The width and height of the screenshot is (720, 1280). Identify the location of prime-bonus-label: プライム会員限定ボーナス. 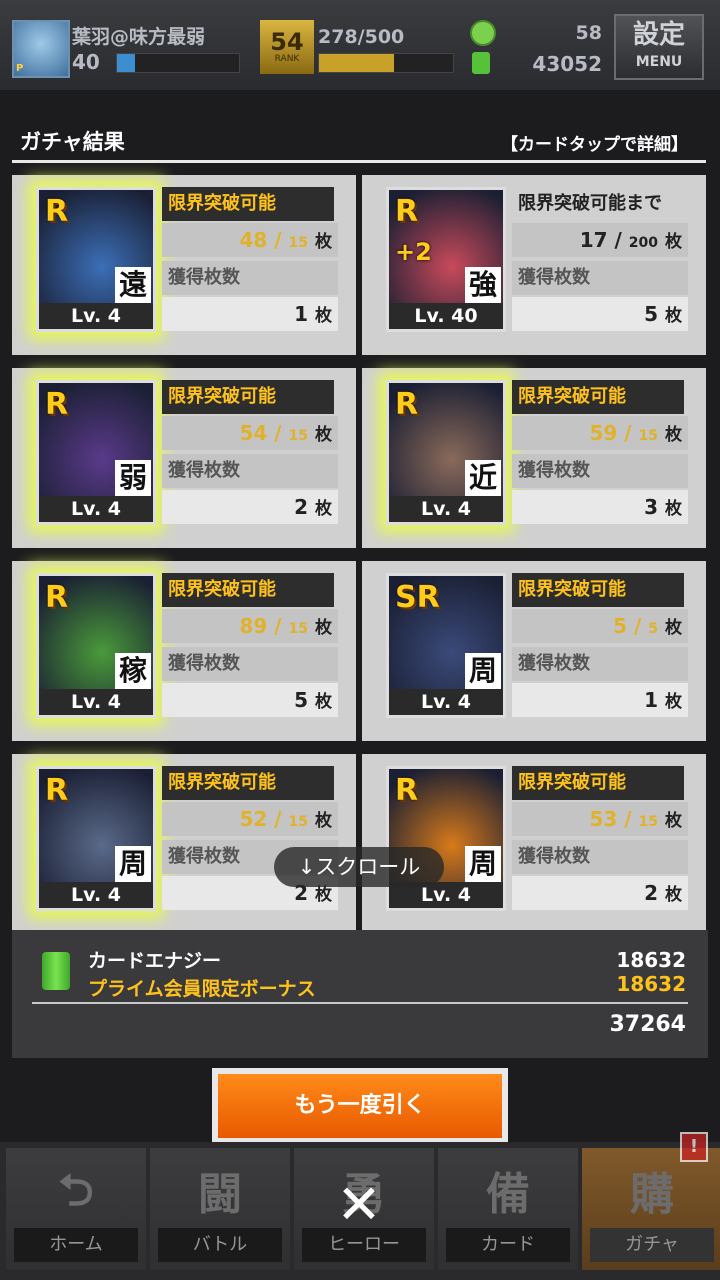
(202, 989).